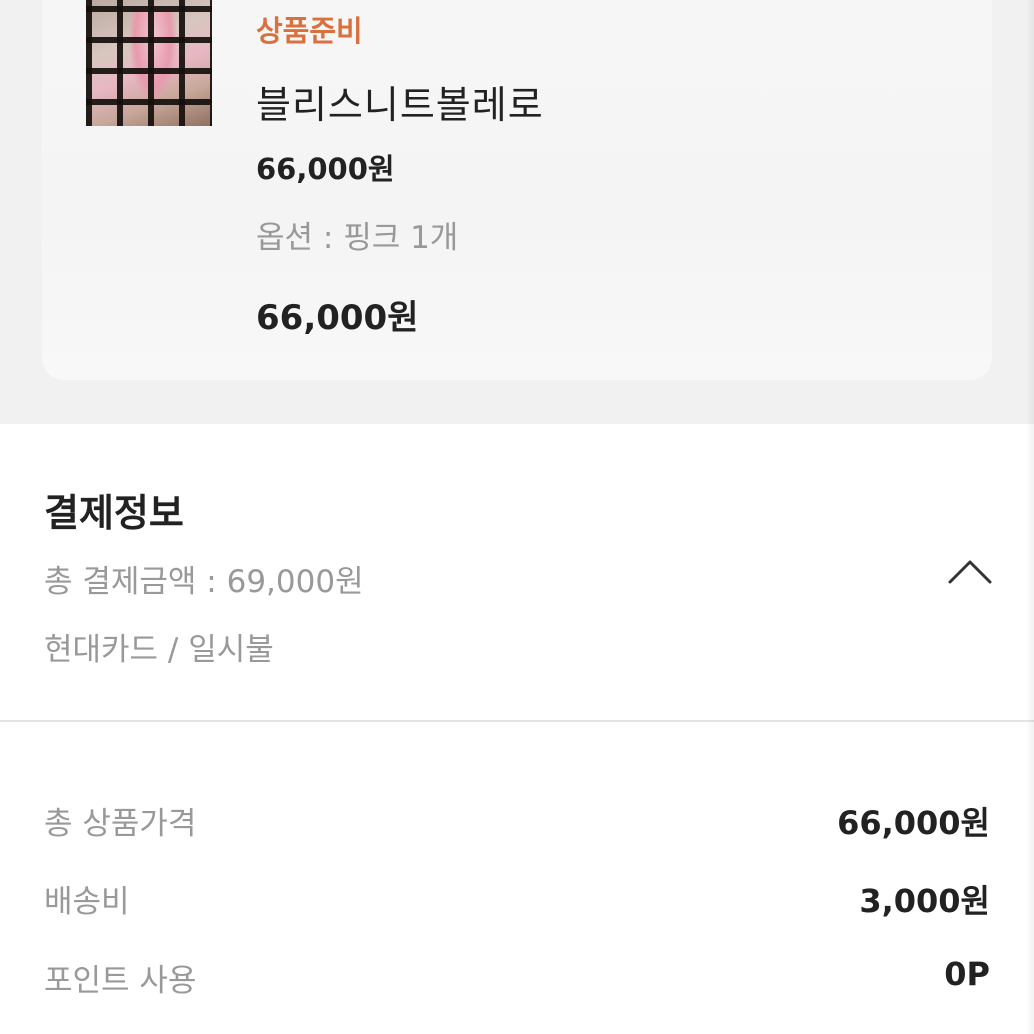  I want to click on collapse-payment-button, so click(970, 572).